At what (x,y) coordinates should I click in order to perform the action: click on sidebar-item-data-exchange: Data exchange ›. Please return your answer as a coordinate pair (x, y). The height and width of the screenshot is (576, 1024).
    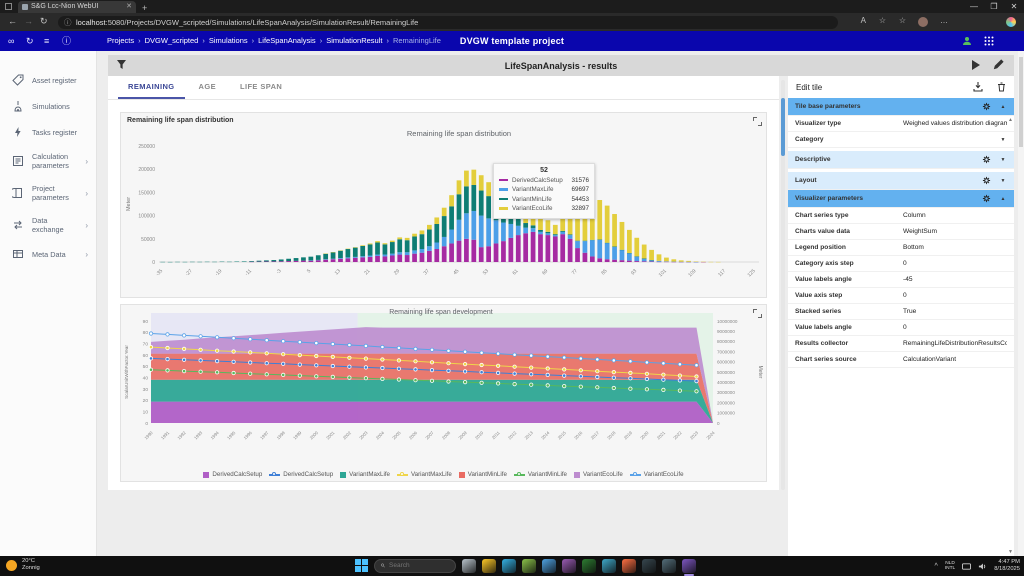
    Looking at the image, I should click on (48, 225).